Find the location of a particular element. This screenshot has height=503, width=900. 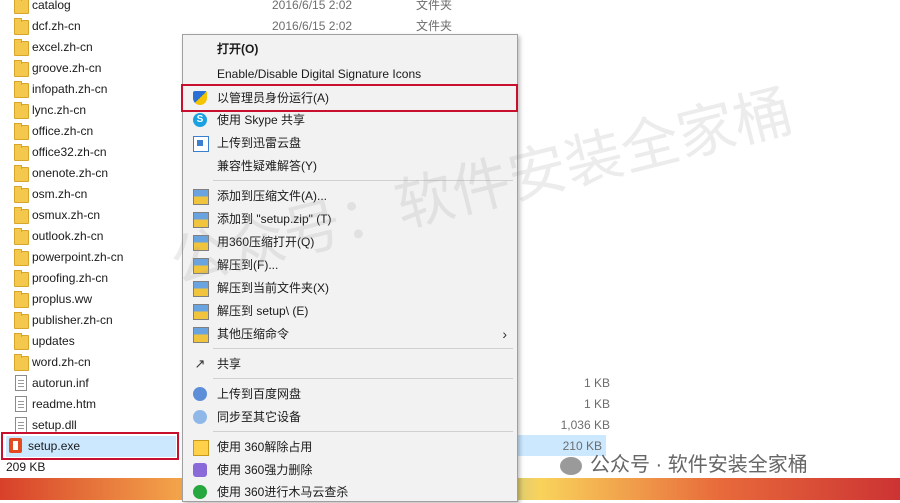

menu-item-digital-signature: Enable/Disable Digital Signature Icons is located at coordinates (350, 74).